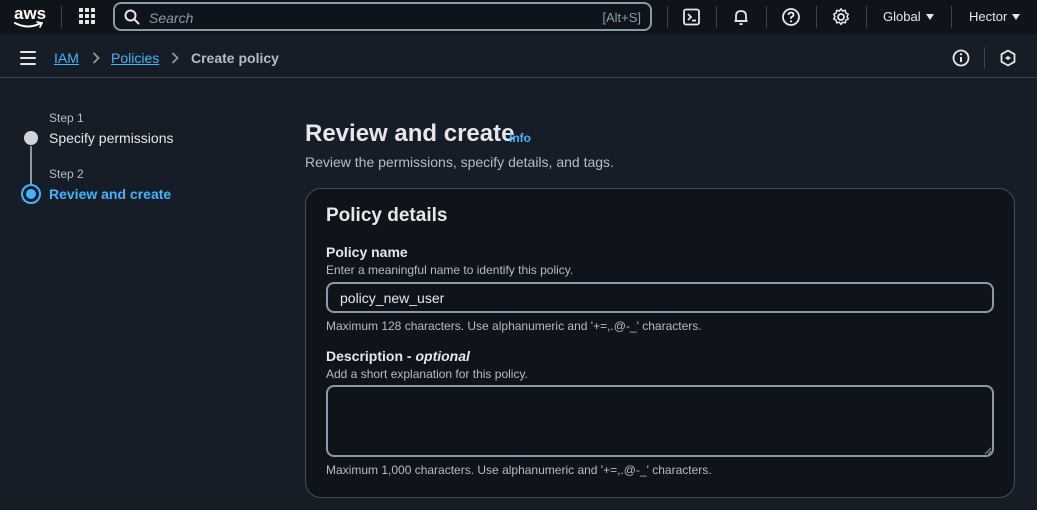 This screenshot has width=1037, height=510. What do you see at coordinates (621, 17) in the screenshot?
I see `search-shortcut: [Alt+S]` at bounding box center [621, 17].